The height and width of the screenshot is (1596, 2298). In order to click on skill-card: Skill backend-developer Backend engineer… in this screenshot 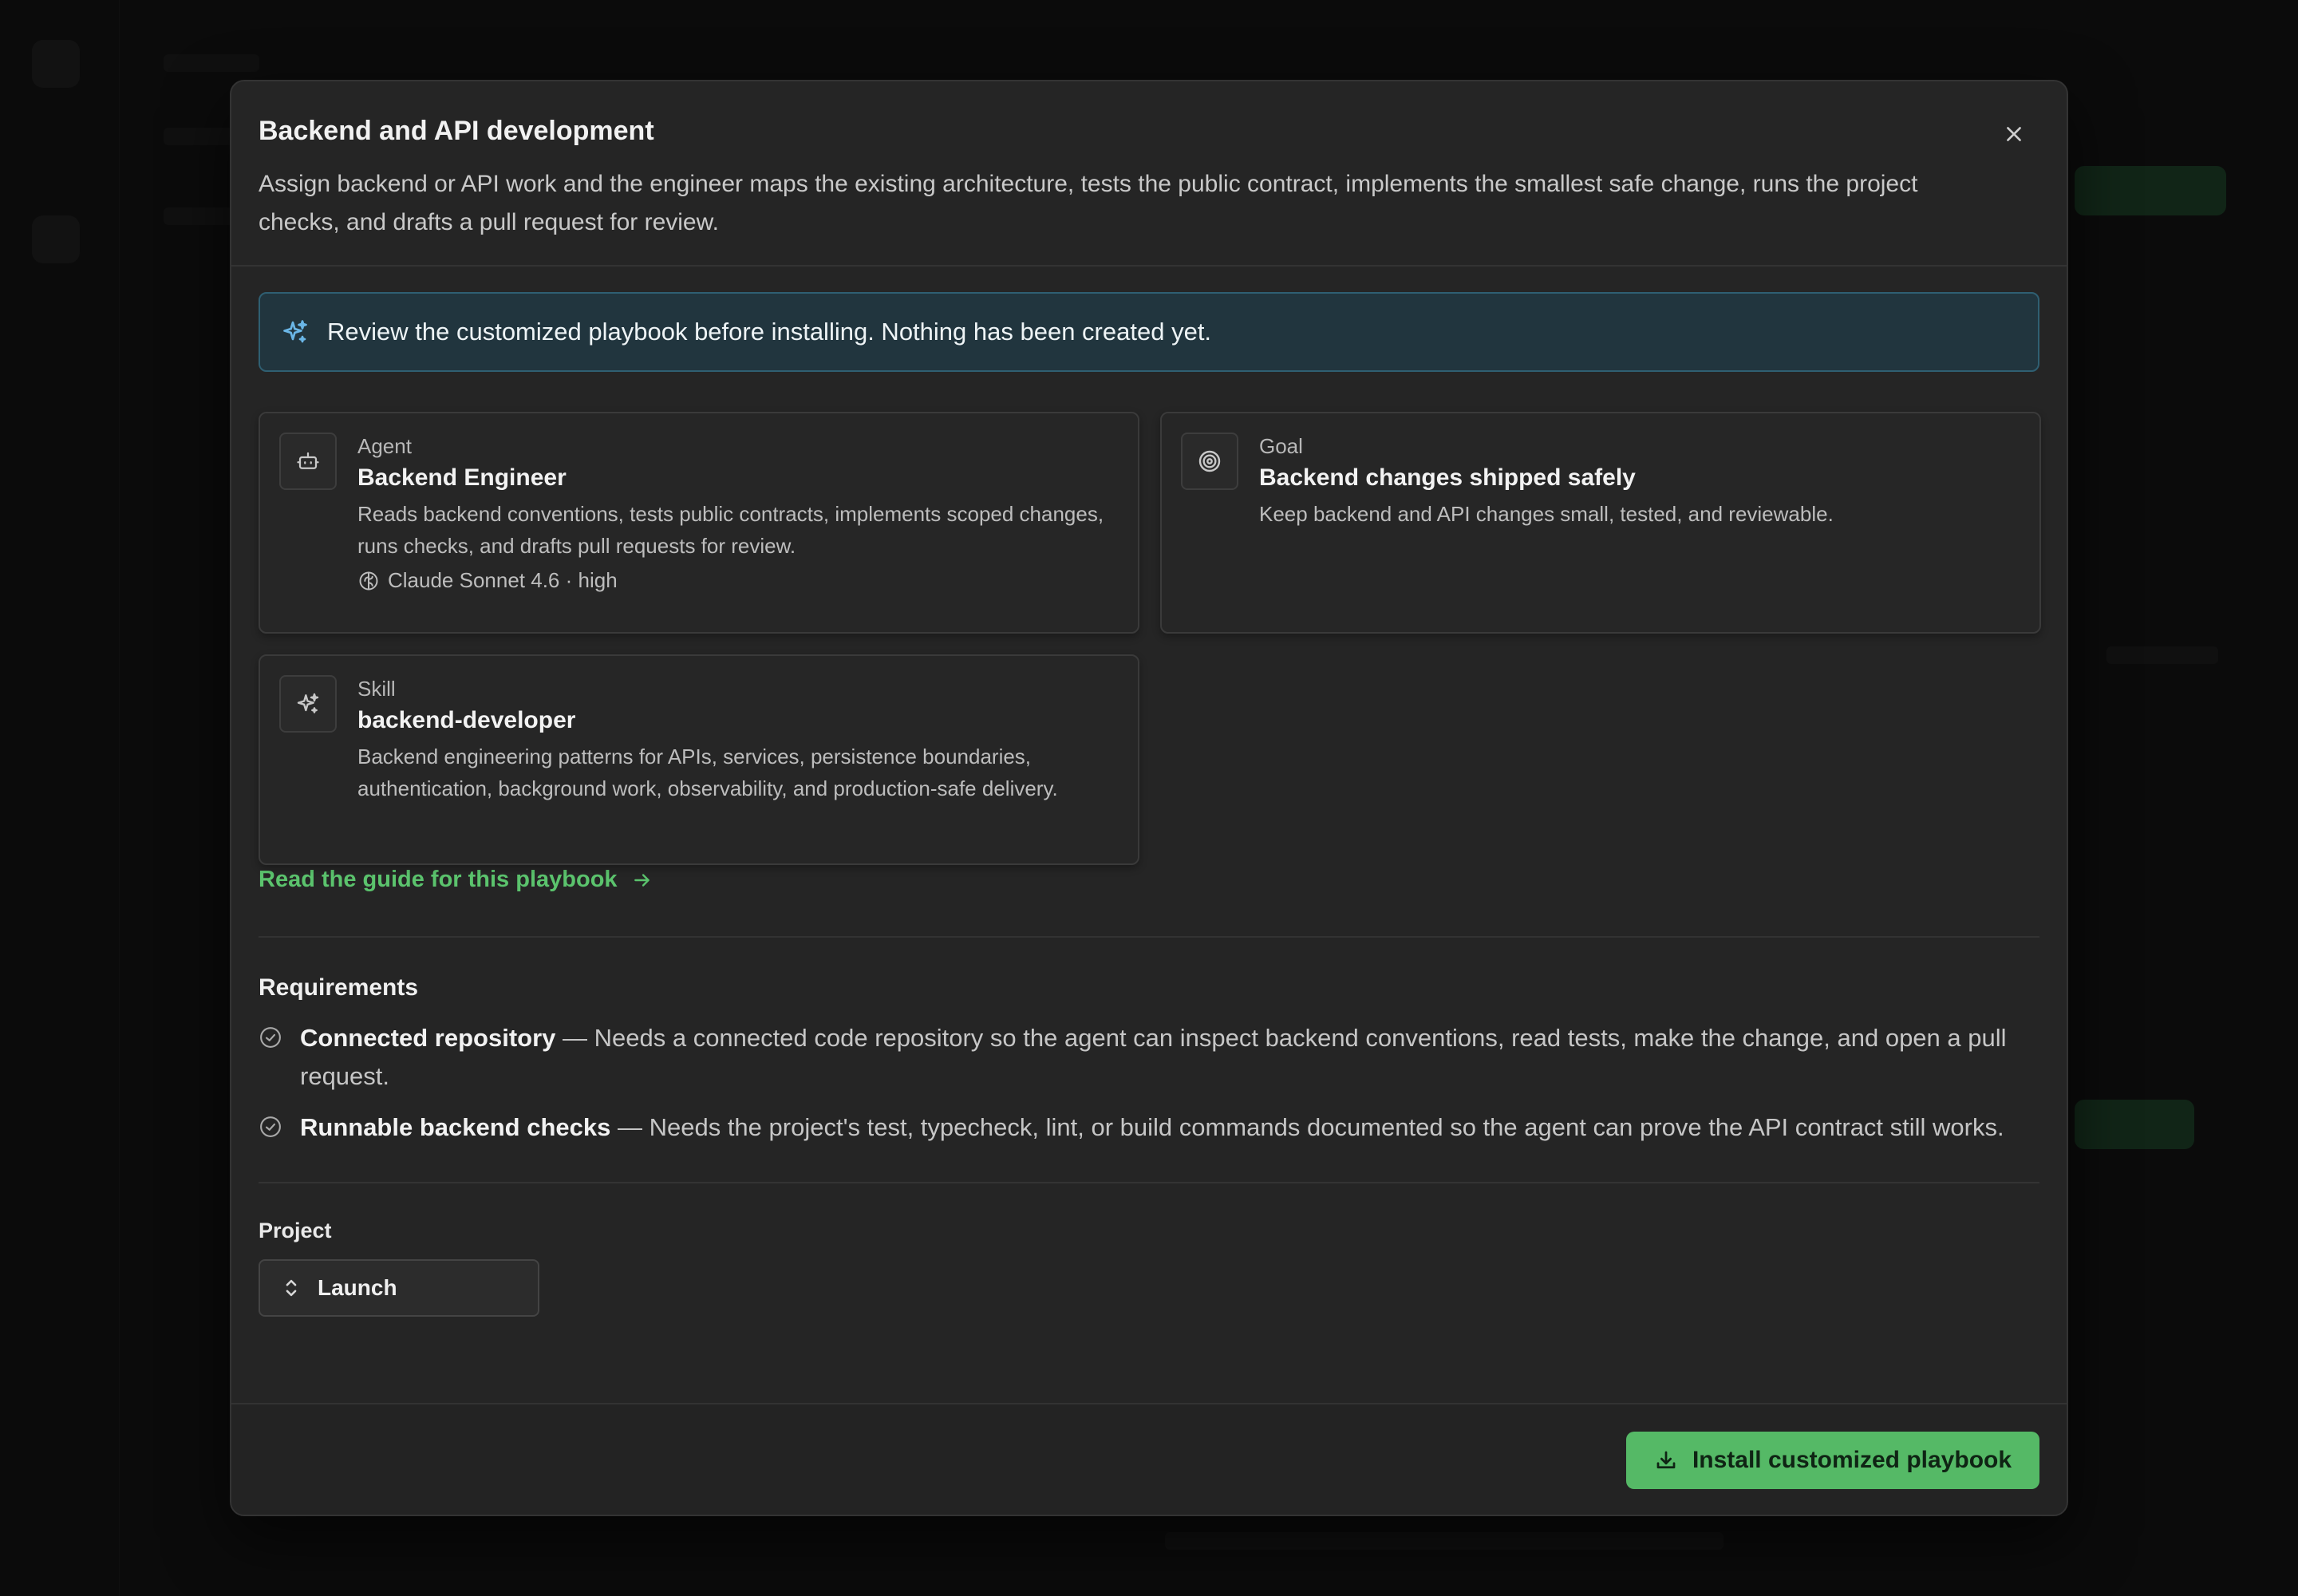, I will do `click(699, 759)`.